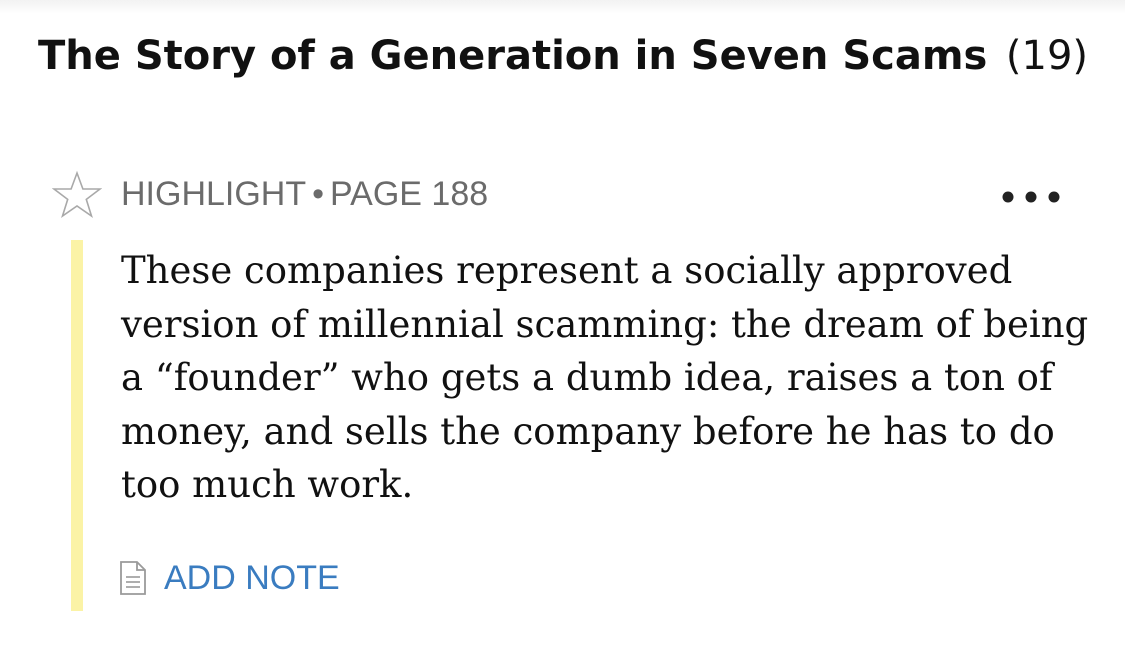 The image size is (1125, 646). I want to click on star-outline-icon, so click(77, 194).